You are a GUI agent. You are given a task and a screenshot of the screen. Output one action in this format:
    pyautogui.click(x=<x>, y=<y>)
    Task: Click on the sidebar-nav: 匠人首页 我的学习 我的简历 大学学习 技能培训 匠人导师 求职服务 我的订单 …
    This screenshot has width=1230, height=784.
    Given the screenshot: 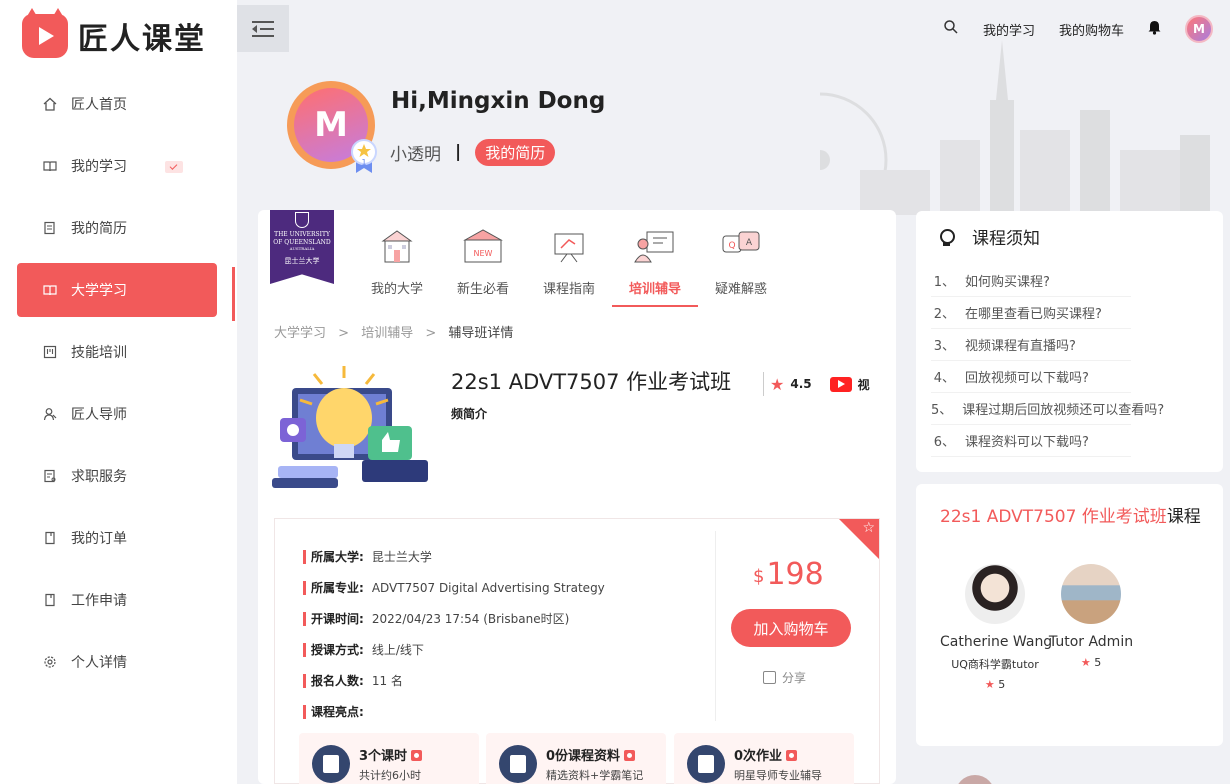 What is the action you would take?
    pyautogui.click(x=117, y=387)
    